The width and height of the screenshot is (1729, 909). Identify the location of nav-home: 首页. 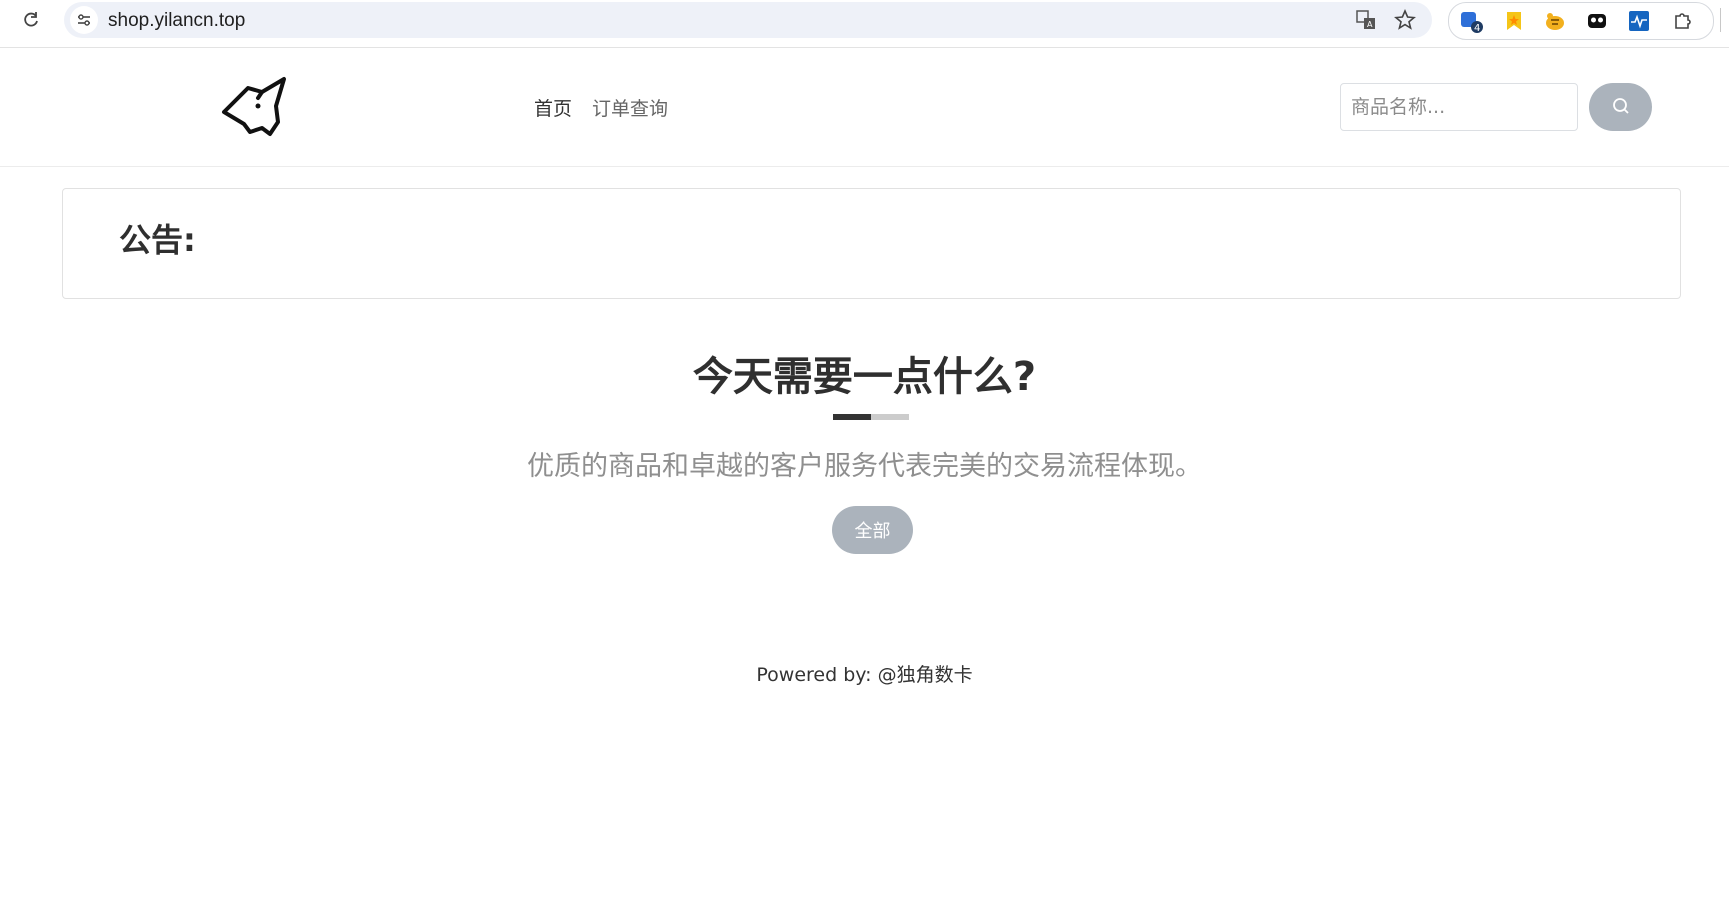
(553, 107).